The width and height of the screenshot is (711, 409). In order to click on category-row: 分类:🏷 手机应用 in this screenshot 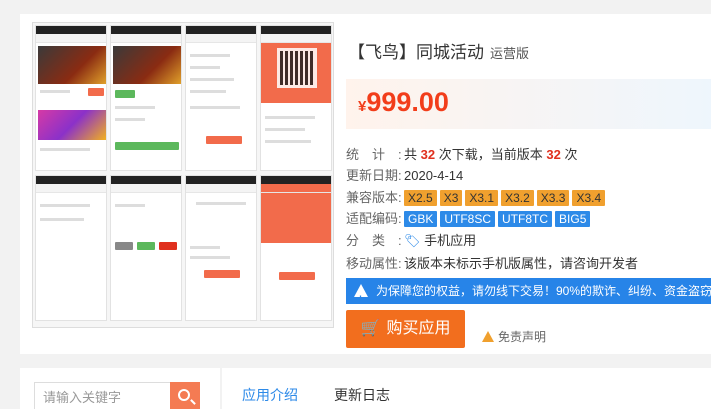, I will do `click(411, 241)`.